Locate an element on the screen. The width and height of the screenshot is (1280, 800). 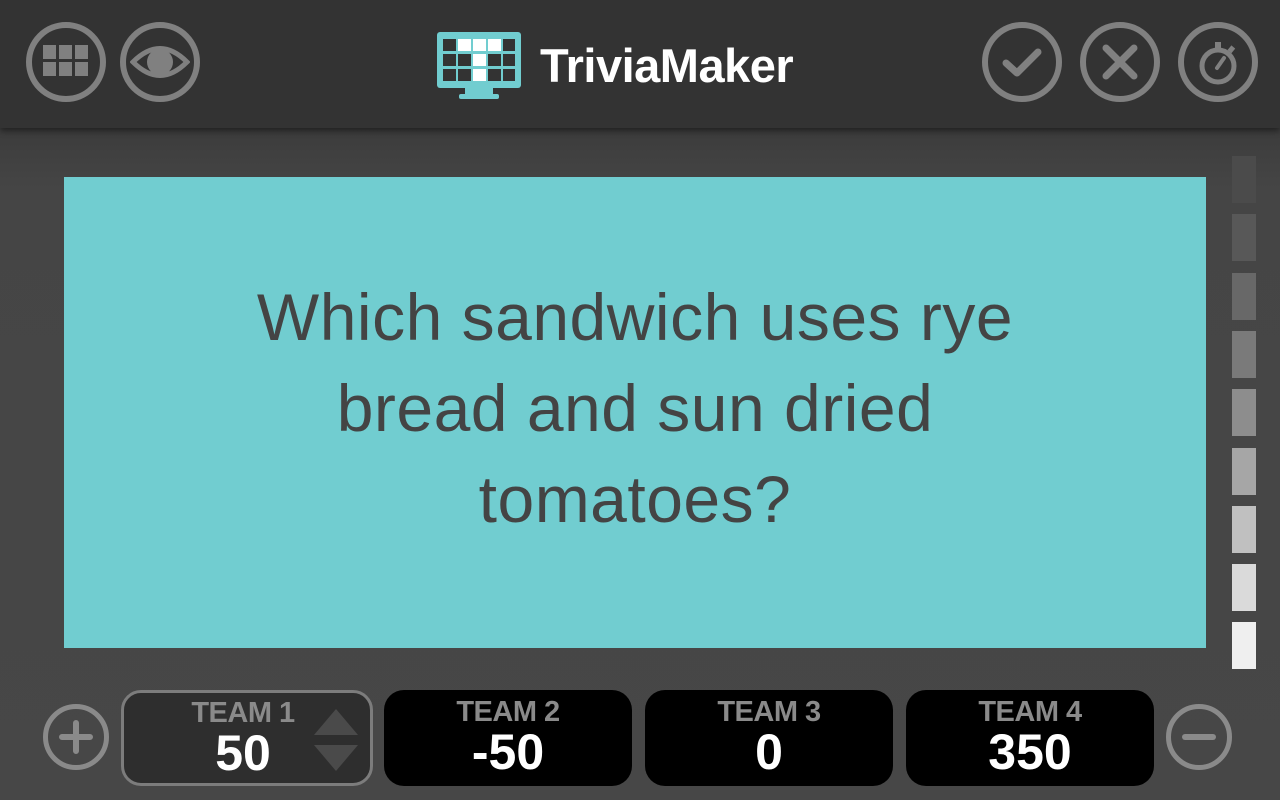
score-up-arrow-icon is located at coordinates (336, 722).